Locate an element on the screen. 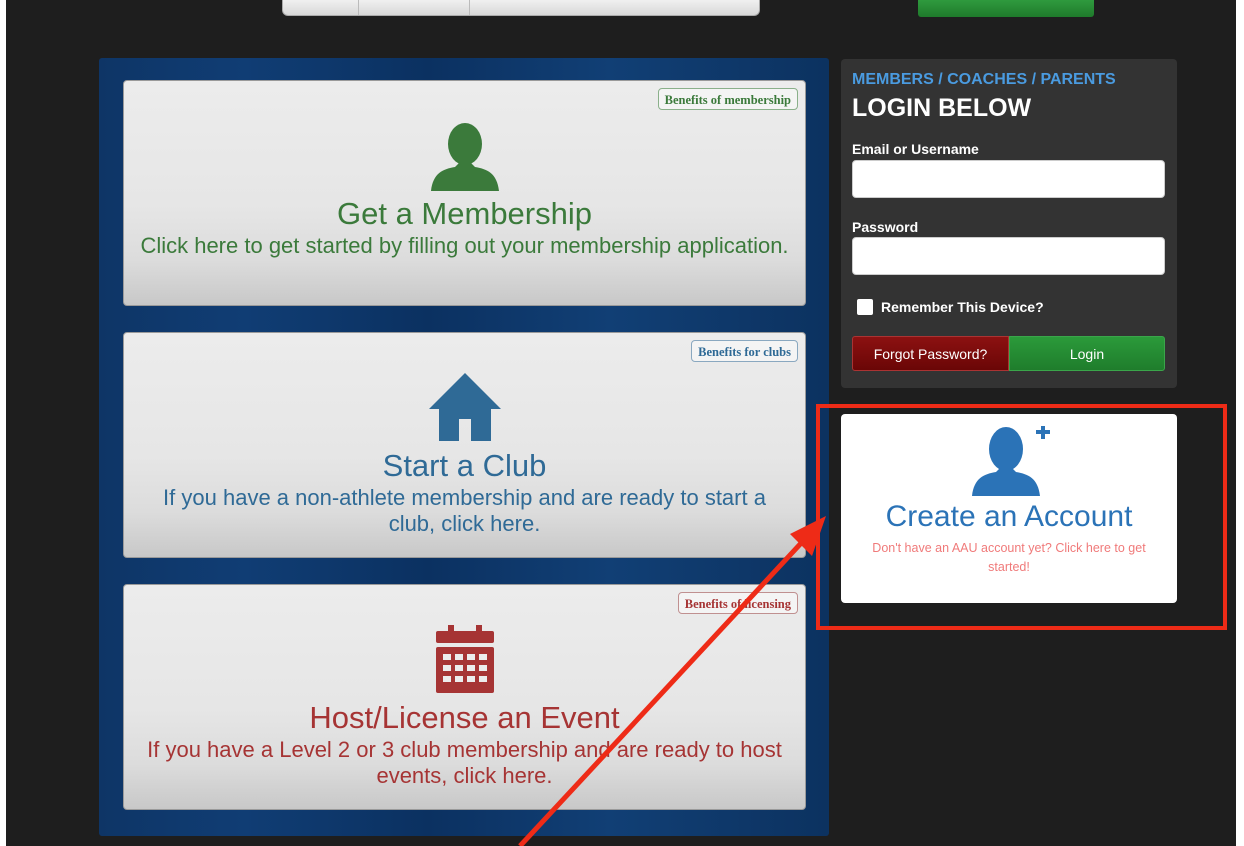 The width and height of the screenshot is (1244, 846). remember-device-label: Remember This Device? is located at coordinates (962, 307).